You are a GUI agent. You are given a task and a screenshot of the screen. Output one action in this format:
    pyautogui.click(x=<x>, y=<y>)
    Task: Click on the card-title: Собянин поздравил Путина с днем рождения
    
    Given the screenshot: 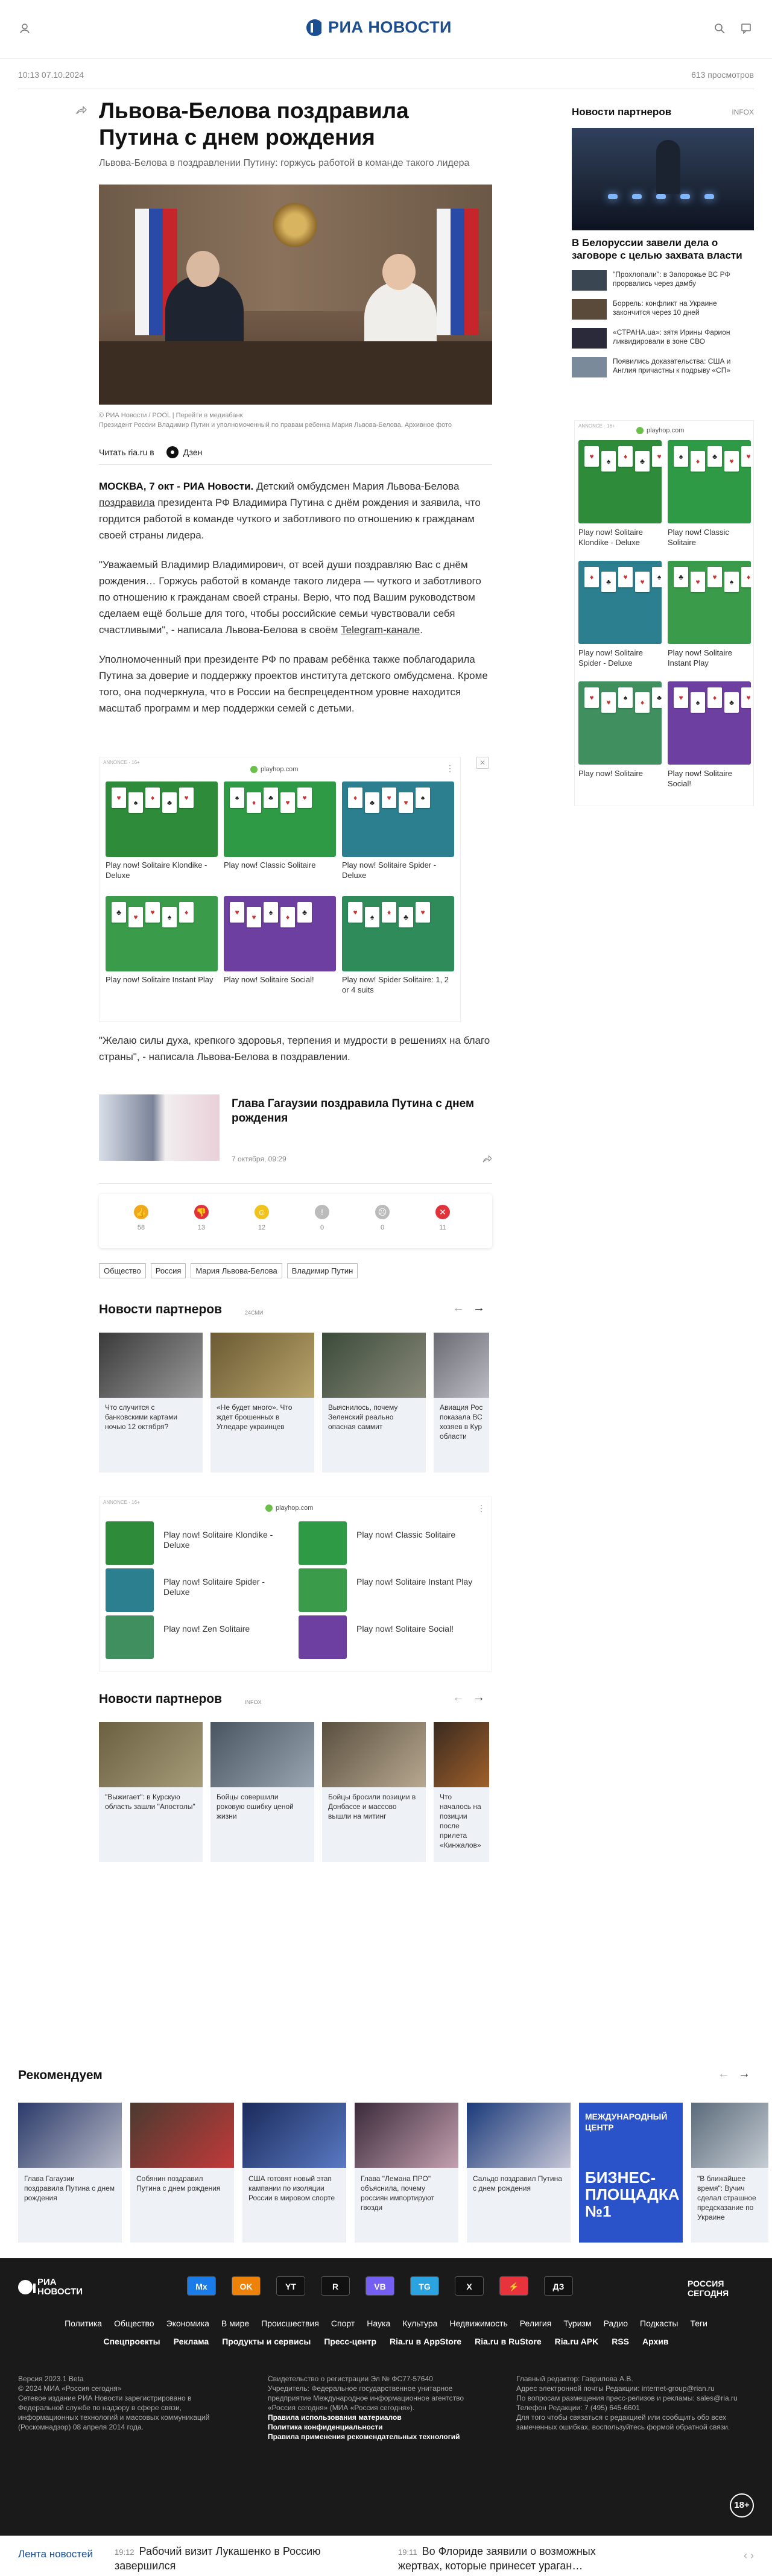 What is the action you would take?
    pyautogui.click(x=182, y=2183)
    